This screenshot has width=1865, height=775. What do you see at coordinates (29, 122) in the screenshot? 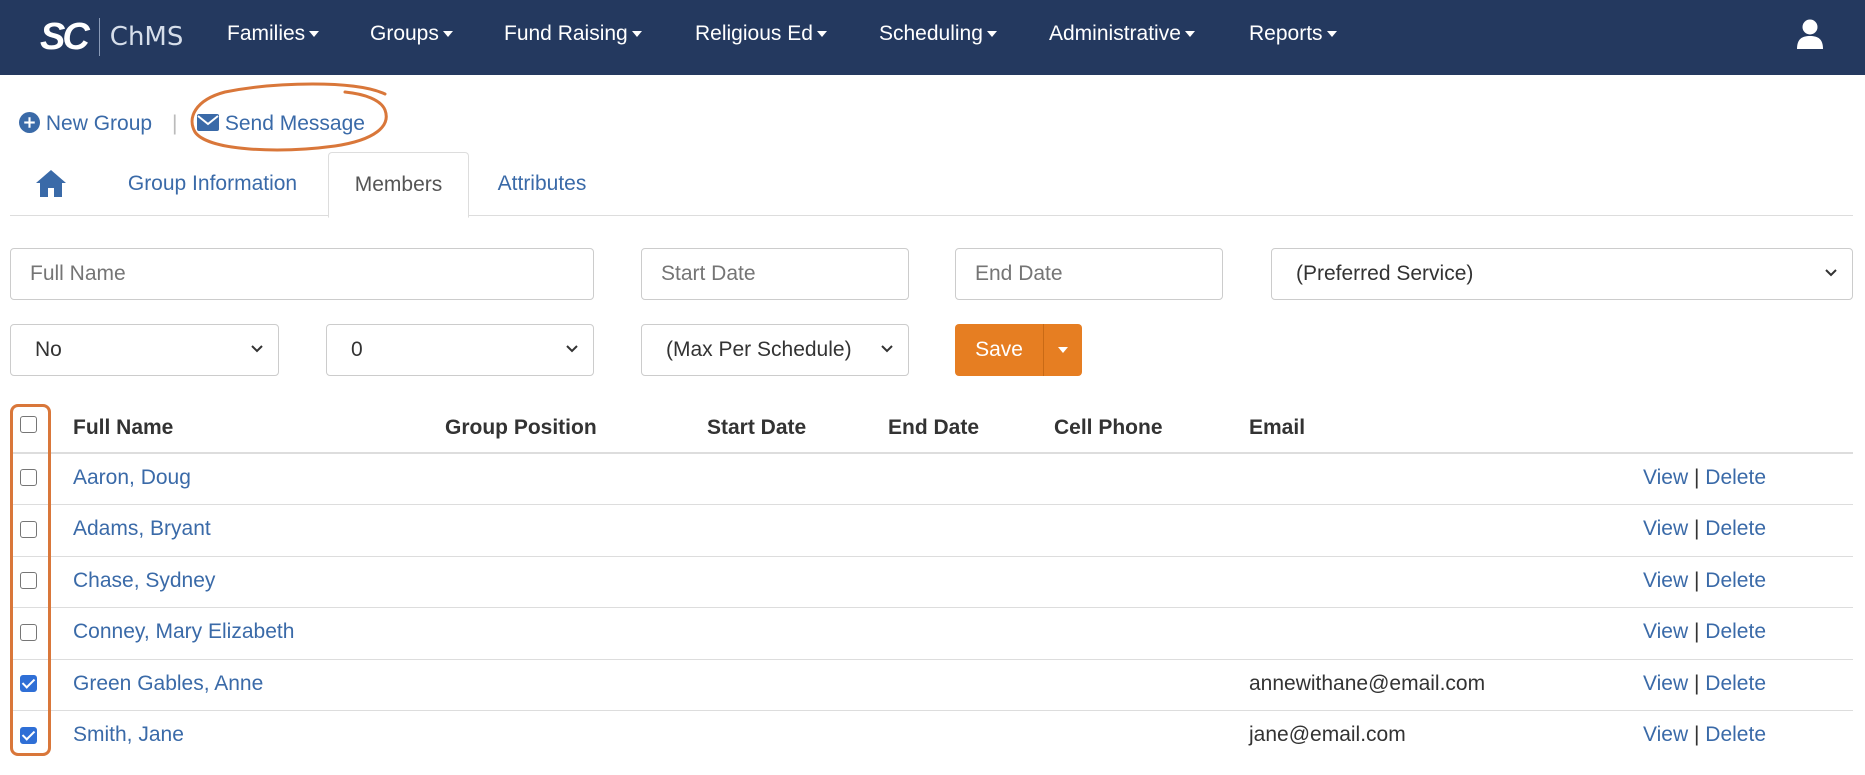
I see `plus-circle-icon` at bounding box center [29, 122].